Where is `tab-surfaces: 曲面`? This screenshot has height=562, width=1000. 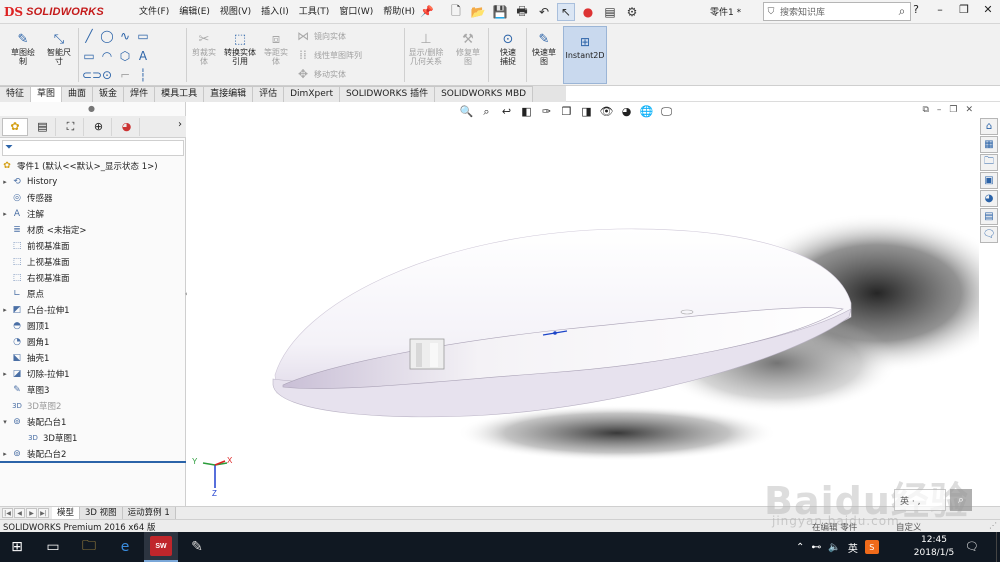 tab-surfaces: 曲面 is located at coordinates (78, 94).